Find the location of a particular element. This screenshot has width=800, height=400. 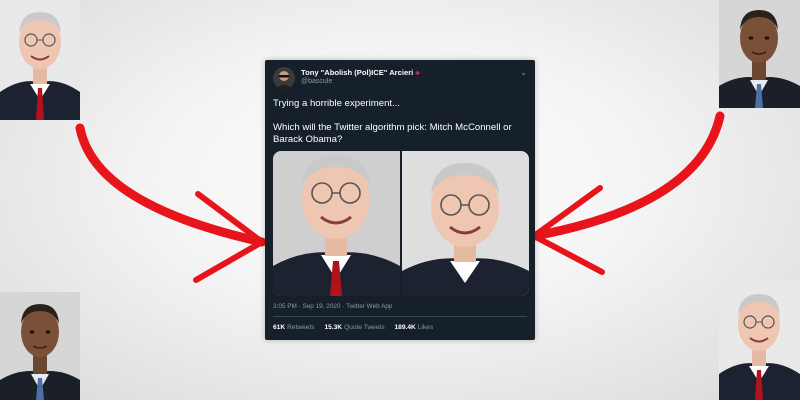

divider is located at coordinates (400, 316).